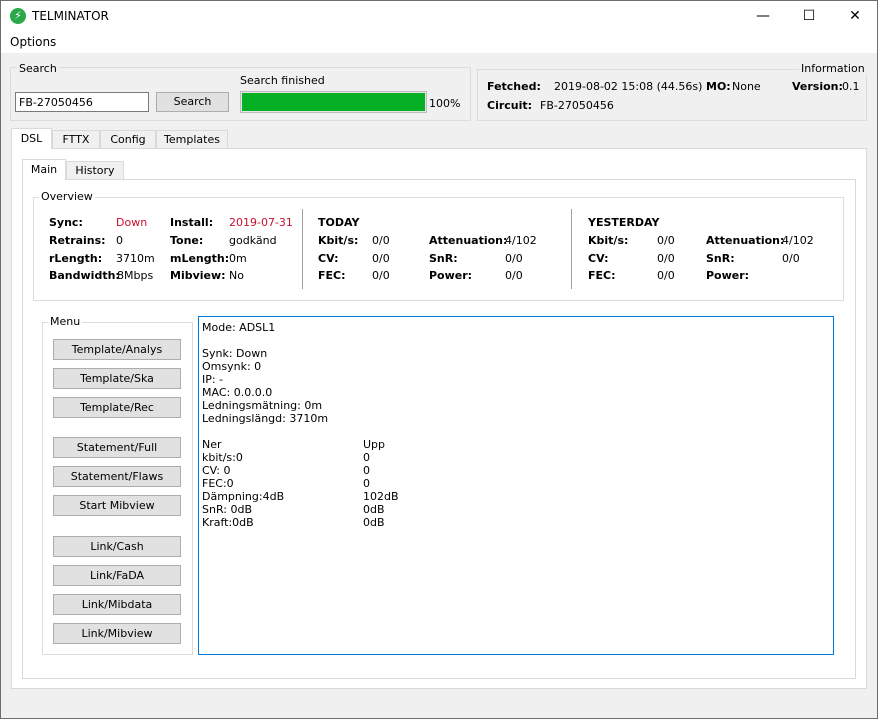  I want to click on yesterday-cv-label: CV:, so click(598, 258).